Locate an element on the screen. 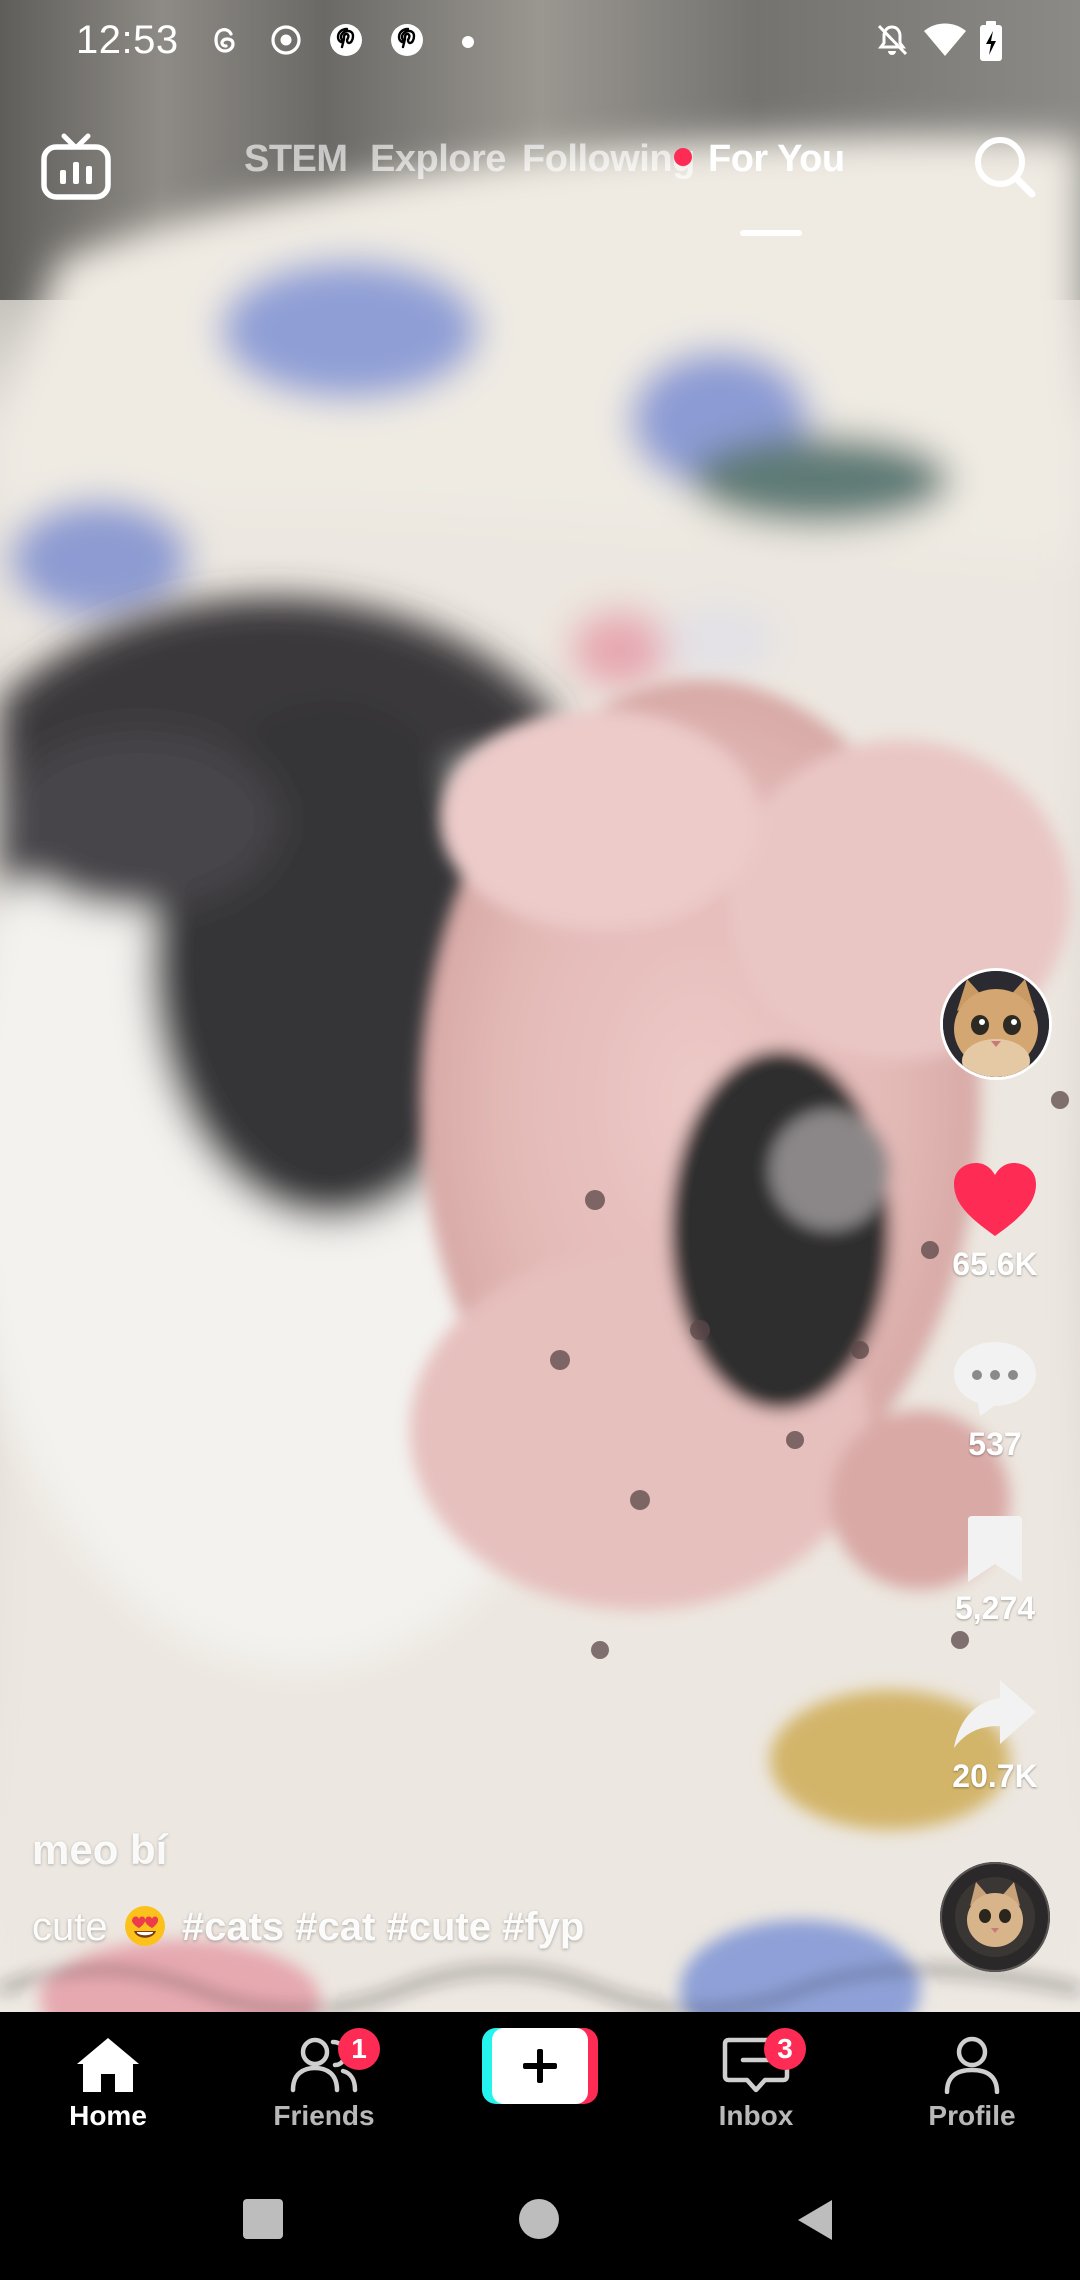 The image size is (1080, 2280). tab-inbox: Inbox 3 is located at coordinates (756, 2080).